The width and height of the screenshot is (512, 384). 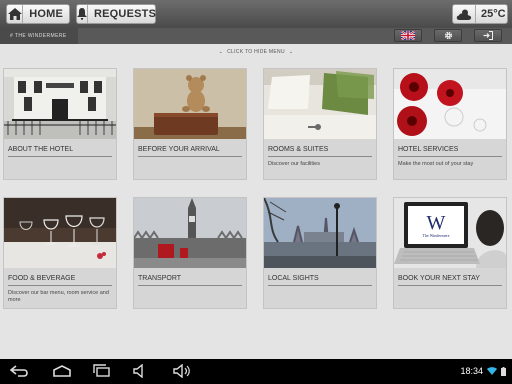 What do you see at coordinates (471, 371) in the screenshot?
I see `clock: 18:34` at bounding box center [471, 371].